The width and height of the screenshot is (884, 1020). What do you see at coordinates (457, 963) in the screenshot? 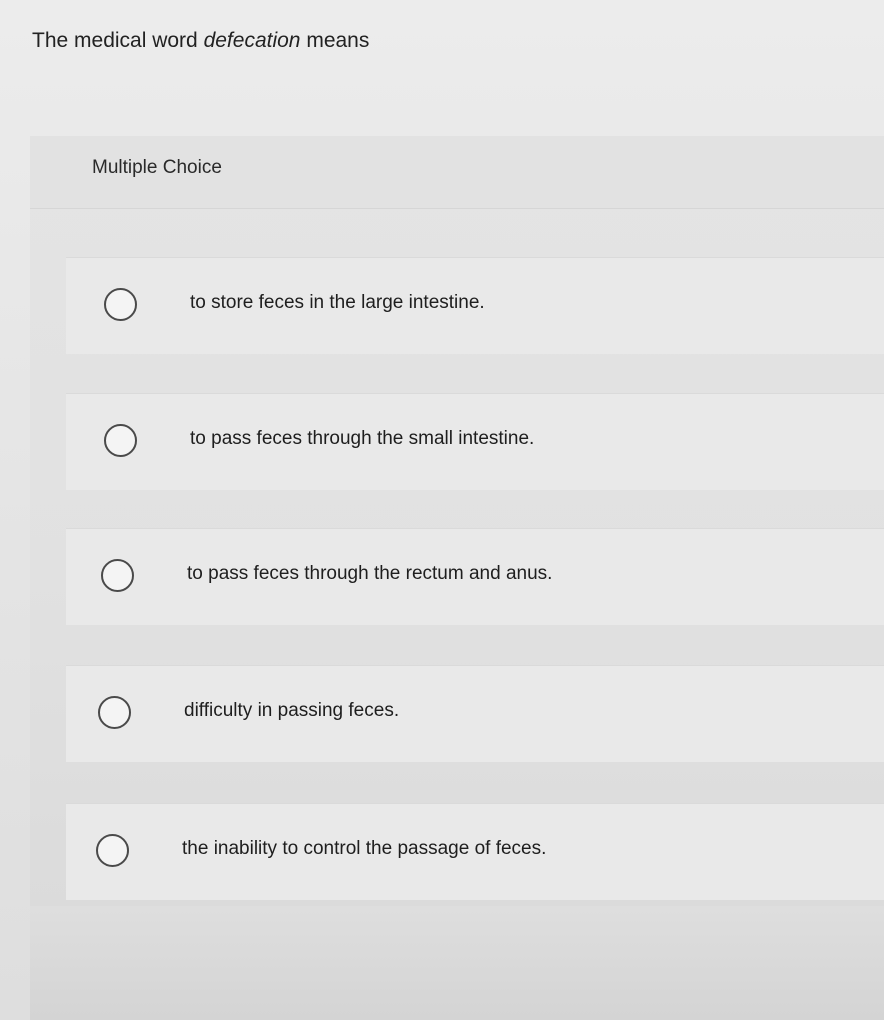
I see `panel-footer-area` at bounding box center [457, 963].